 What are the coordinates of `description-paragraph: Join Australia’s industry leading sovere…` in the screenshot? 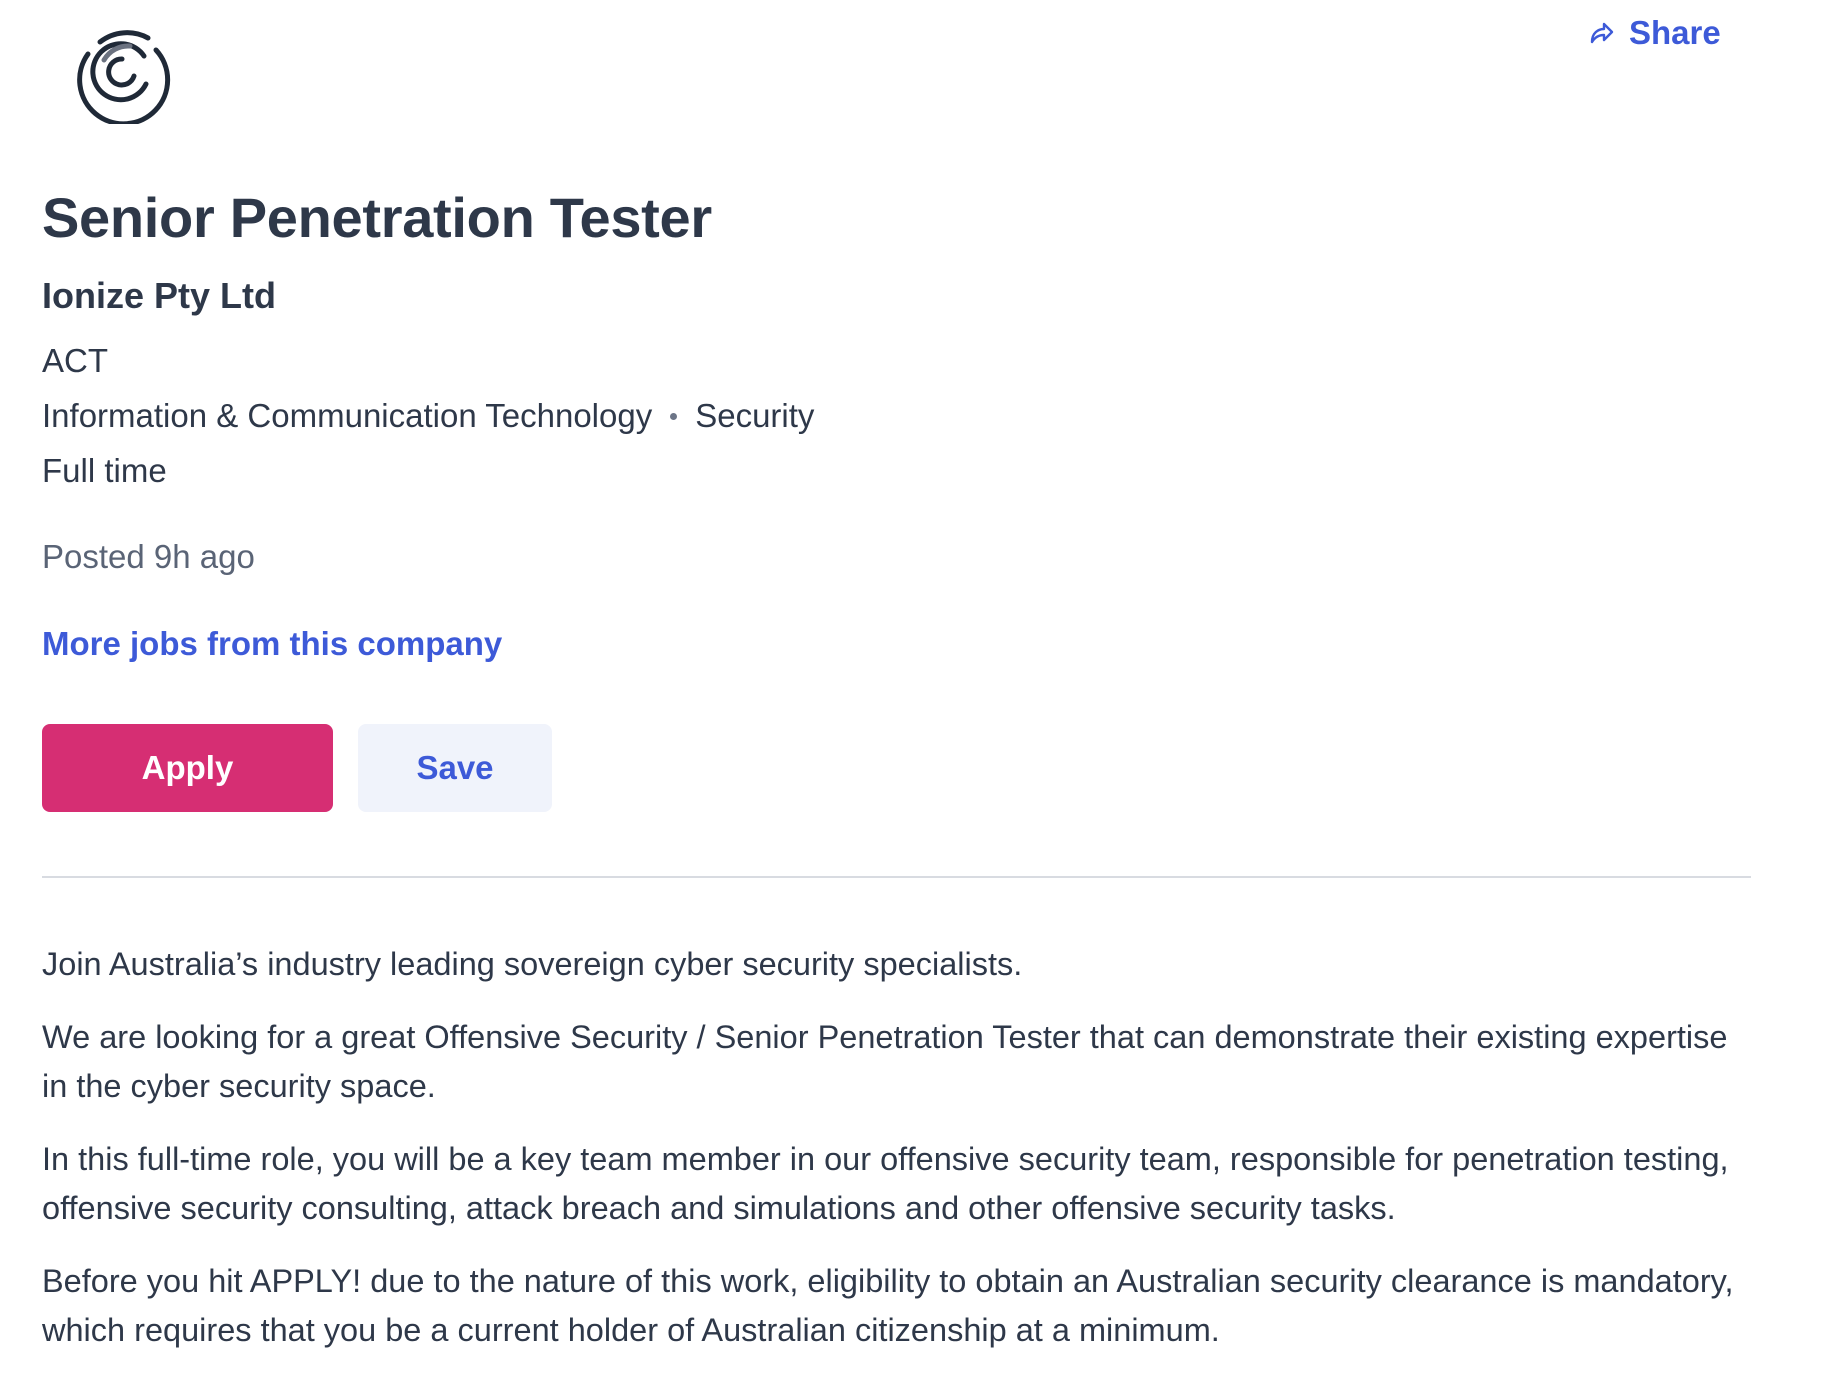 It's located at (532, 964).